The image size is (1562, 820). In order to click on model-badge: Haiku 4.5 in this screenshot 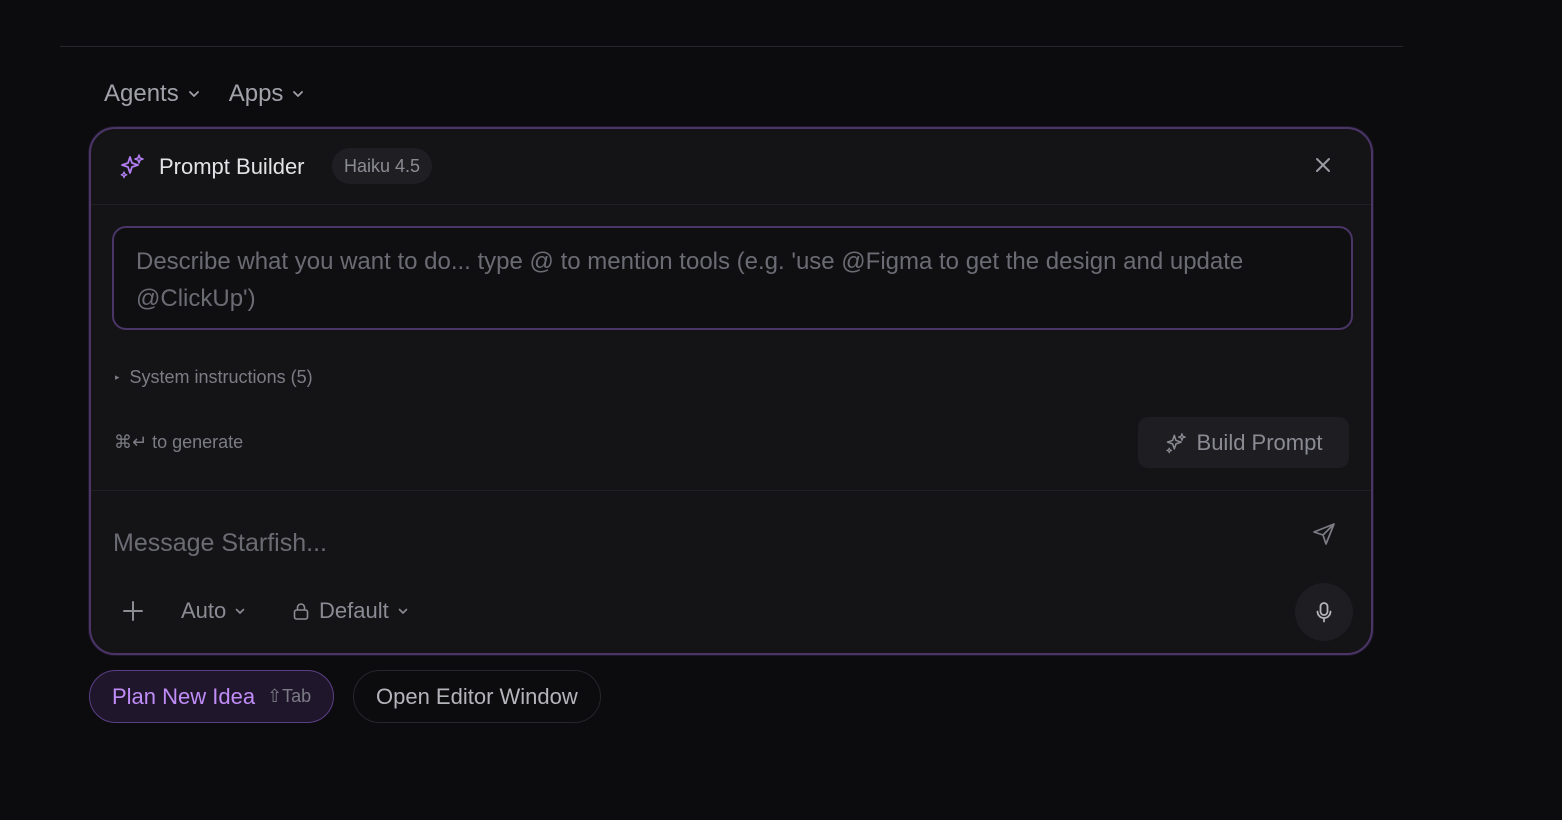, I will do `click(382, 166)`.